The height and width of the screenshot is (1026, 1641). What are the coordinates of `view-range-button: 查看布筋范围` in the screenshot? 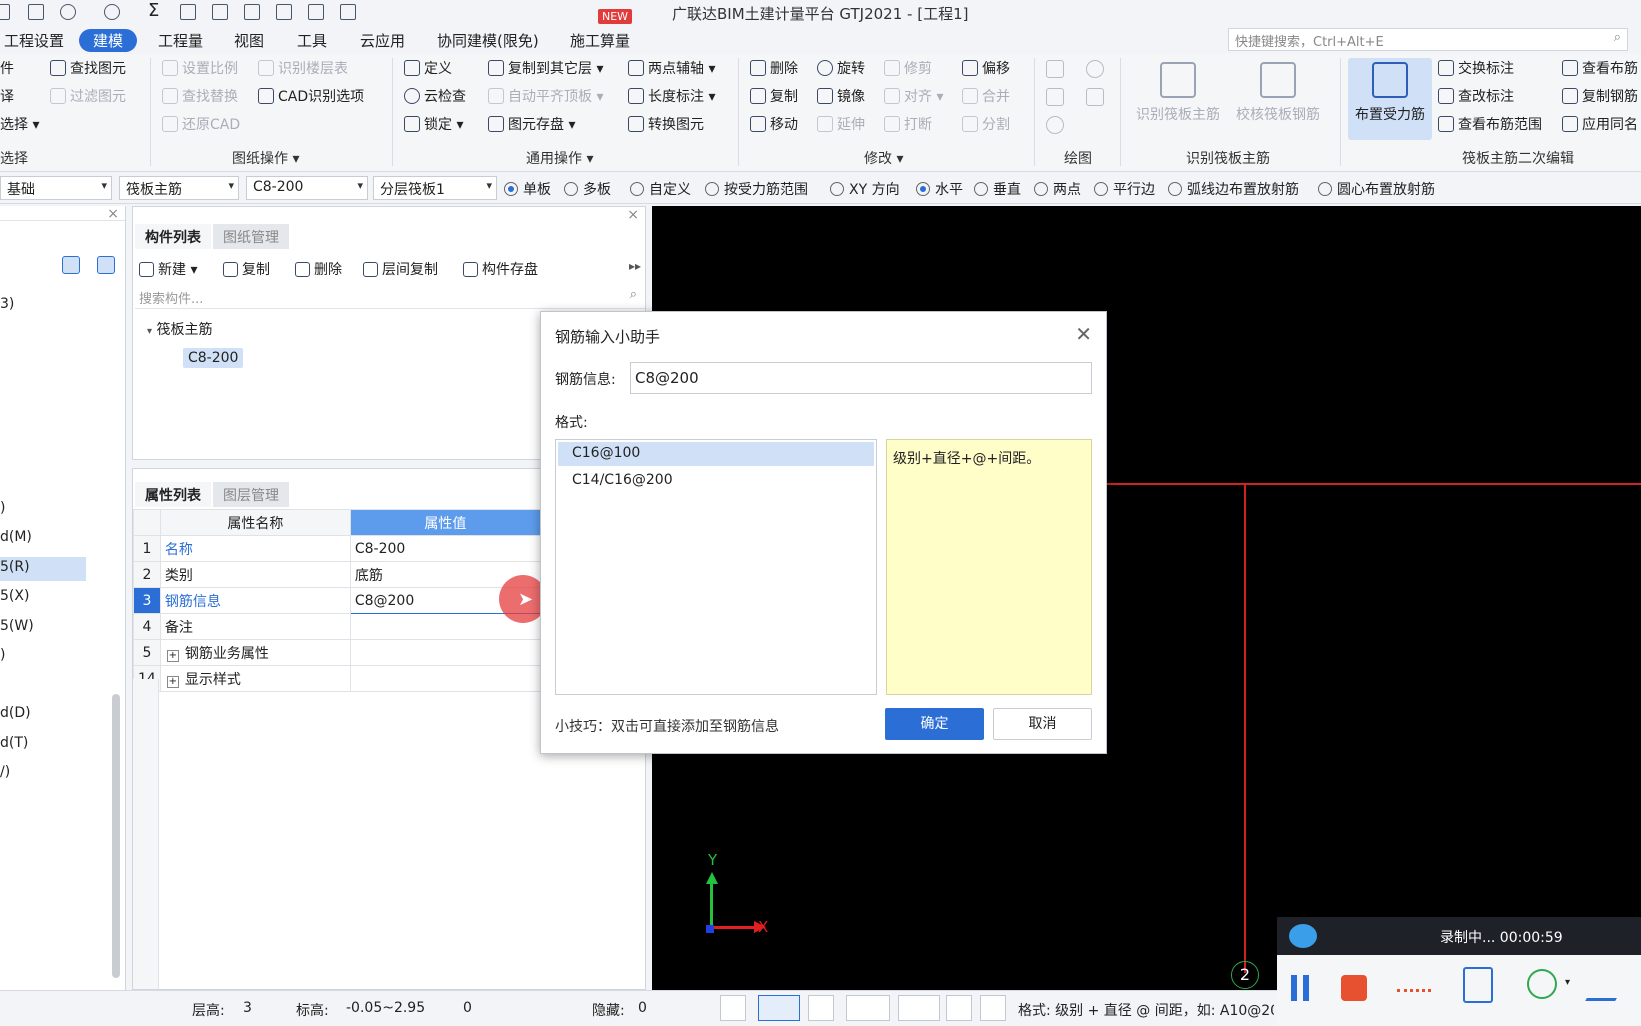 It's located at (1490, 125).